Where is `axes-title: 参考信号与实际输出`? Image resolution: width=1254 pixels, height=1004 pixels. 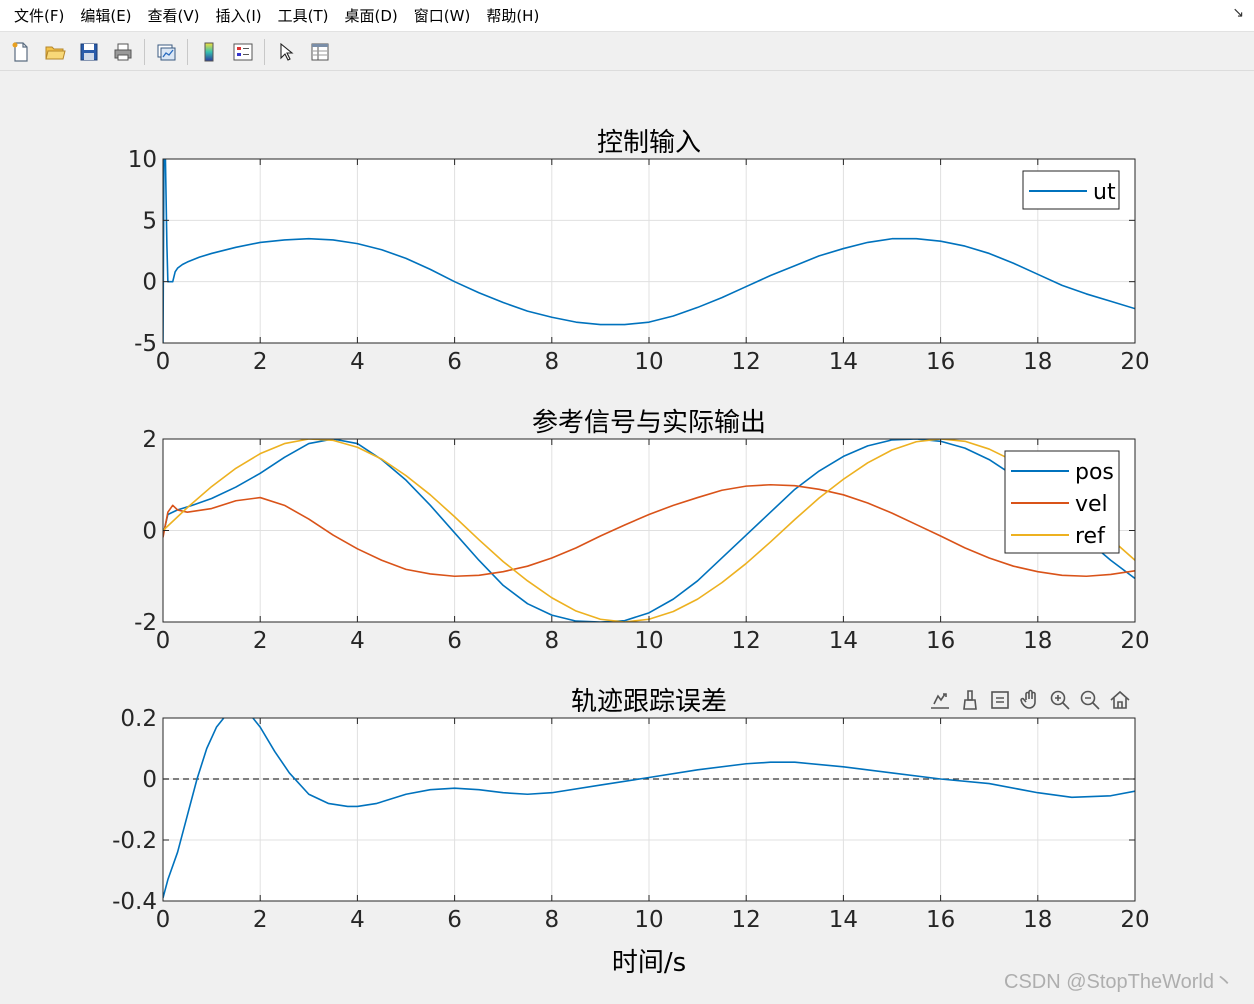 axes-title: 参考信号与实际输出 is located at coordinates (649, 423).